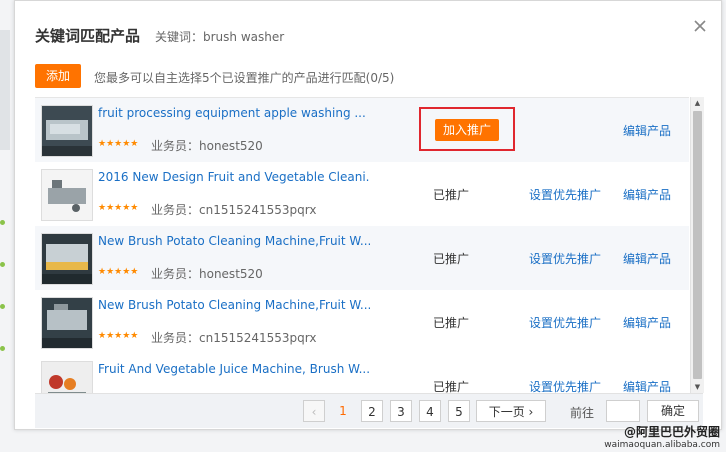 Image resolution: width=726 pixels, height=452 pixels. I want to click on highlight-box: 加入推广, so click(467, 129).